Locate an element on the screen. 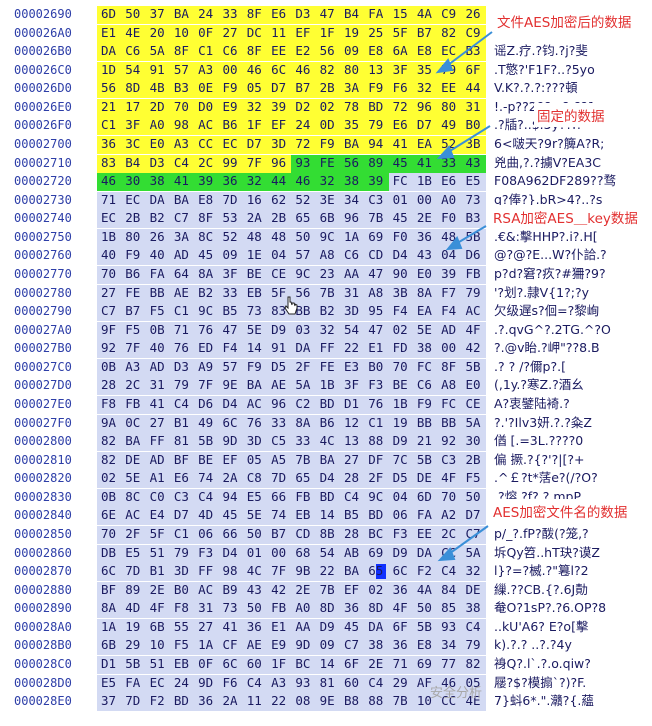  arrowhead-encrypted-data is located at coordinates (444, 66).